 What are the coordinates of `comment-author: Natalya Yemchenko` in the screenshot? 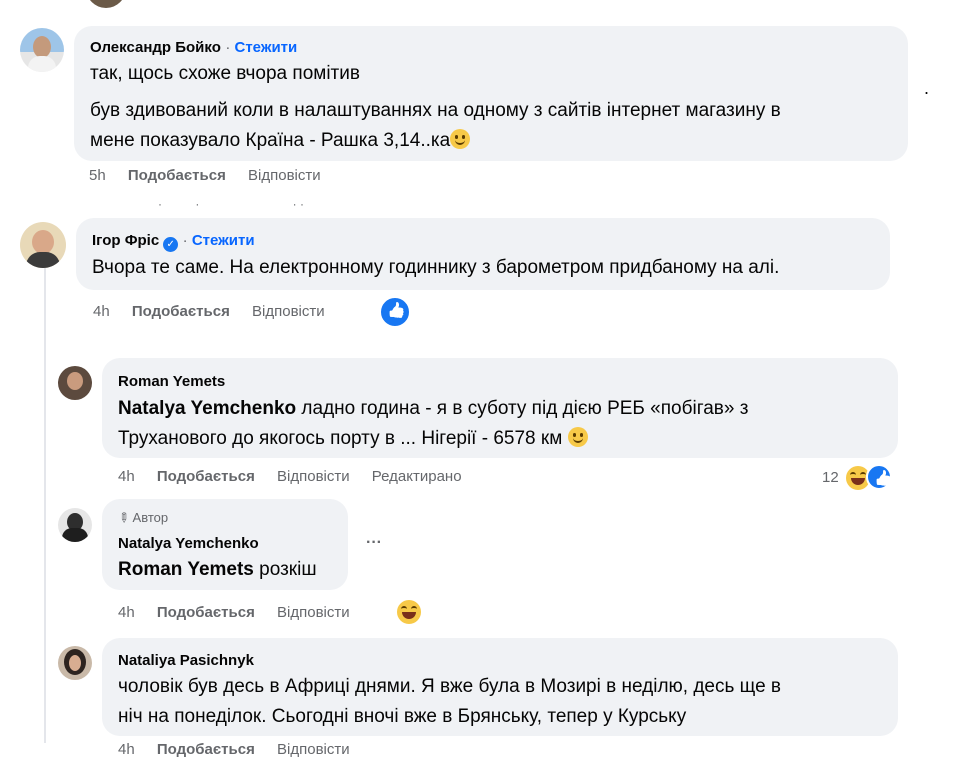 It's located at (188, 543).